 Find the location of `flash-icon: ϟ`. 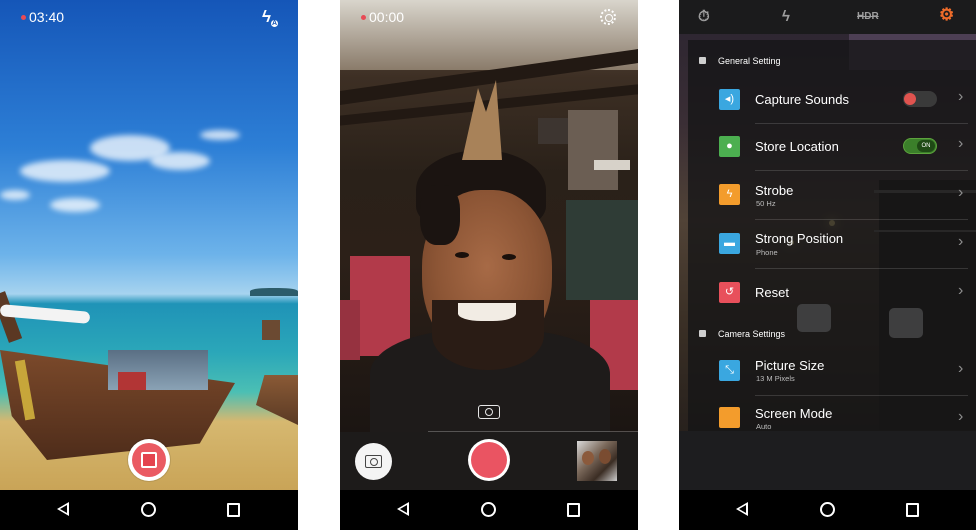

flash-icon: ϟ is located at coordinates (729, 194).